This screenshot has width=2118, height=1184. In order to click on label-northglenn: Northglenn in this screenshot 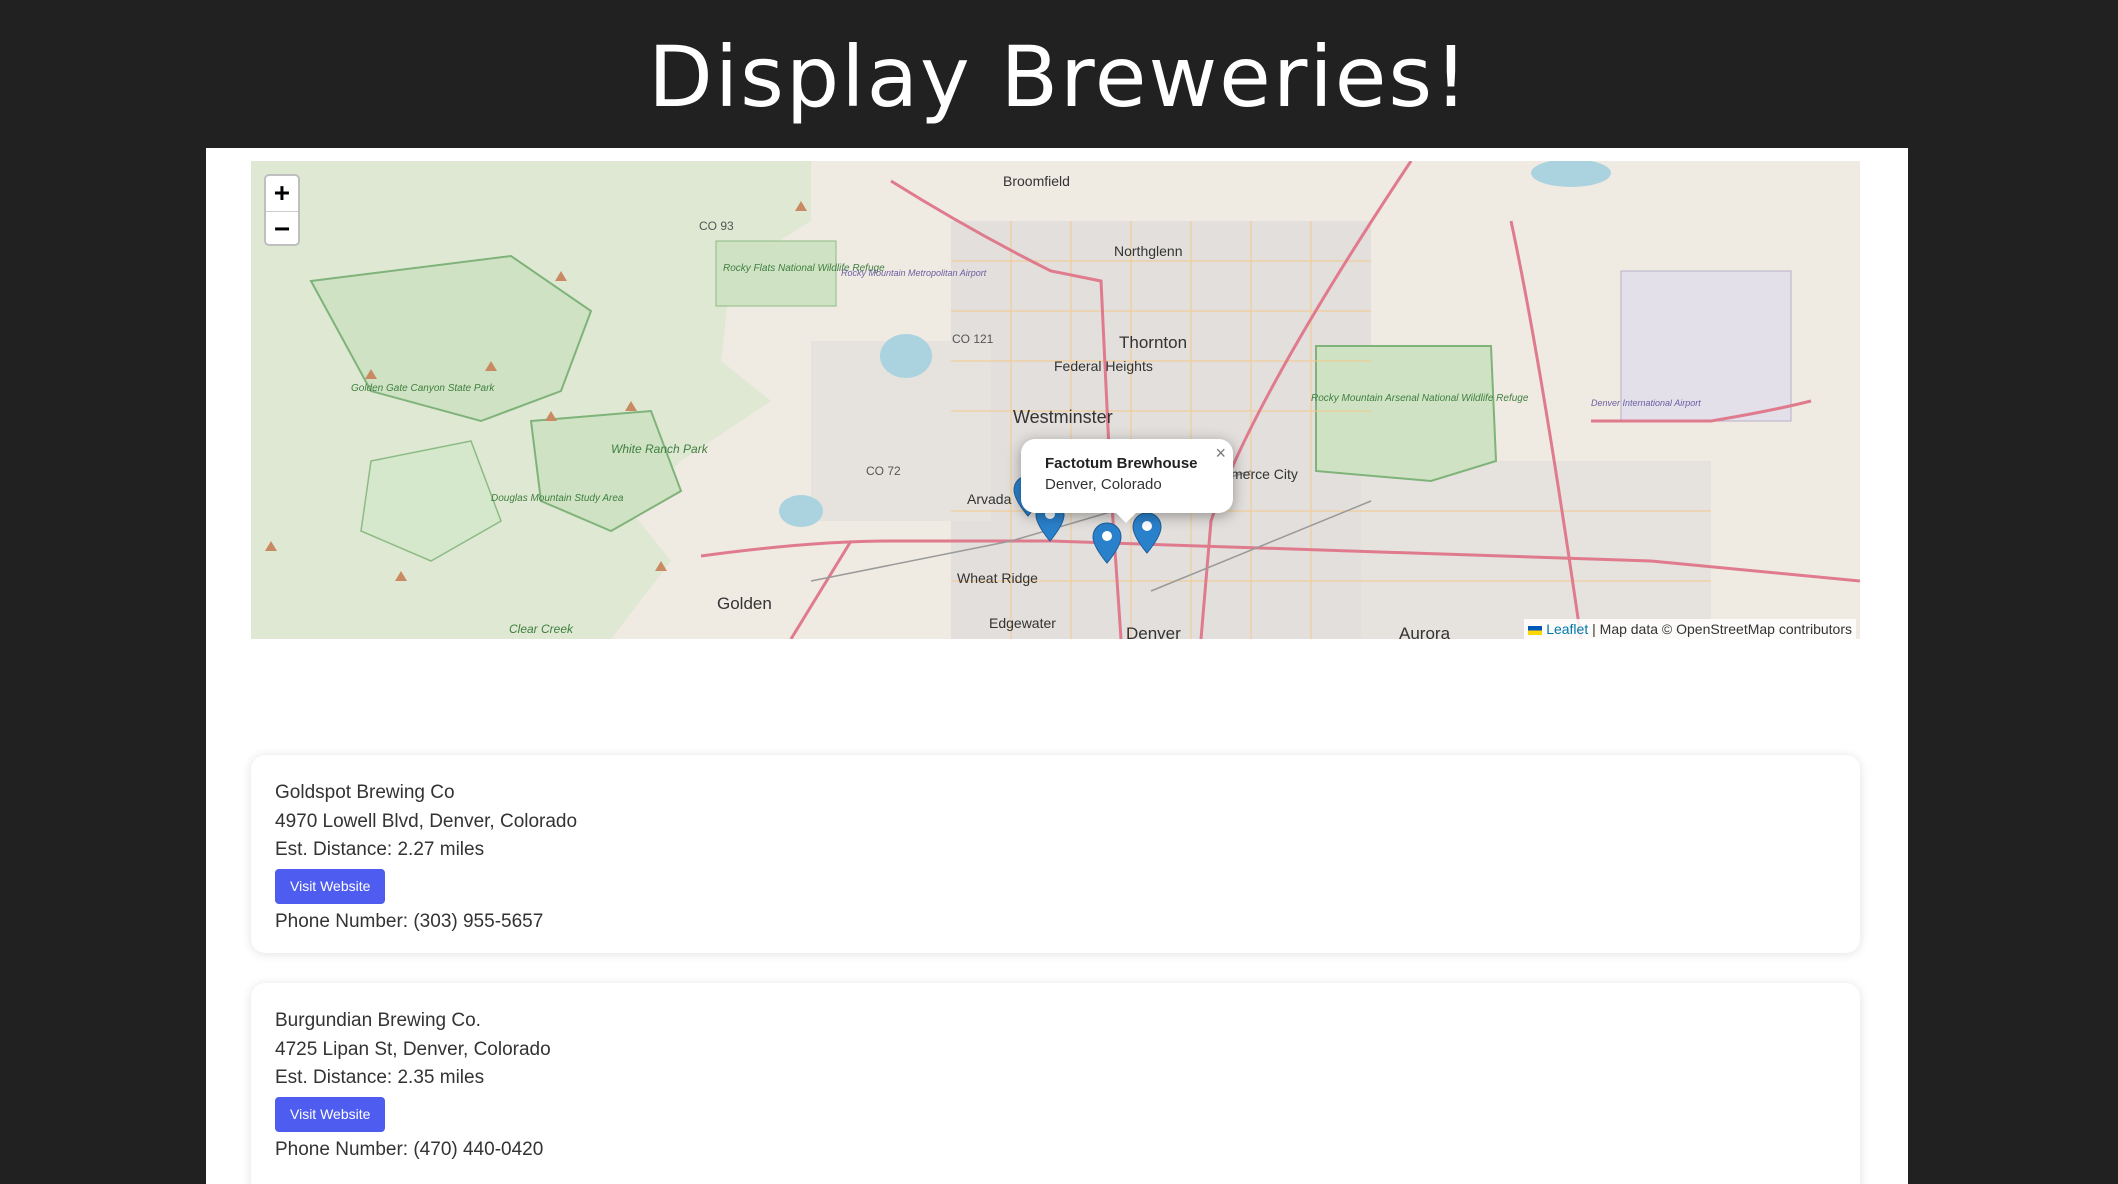, I will do `click(1148, 251)`.